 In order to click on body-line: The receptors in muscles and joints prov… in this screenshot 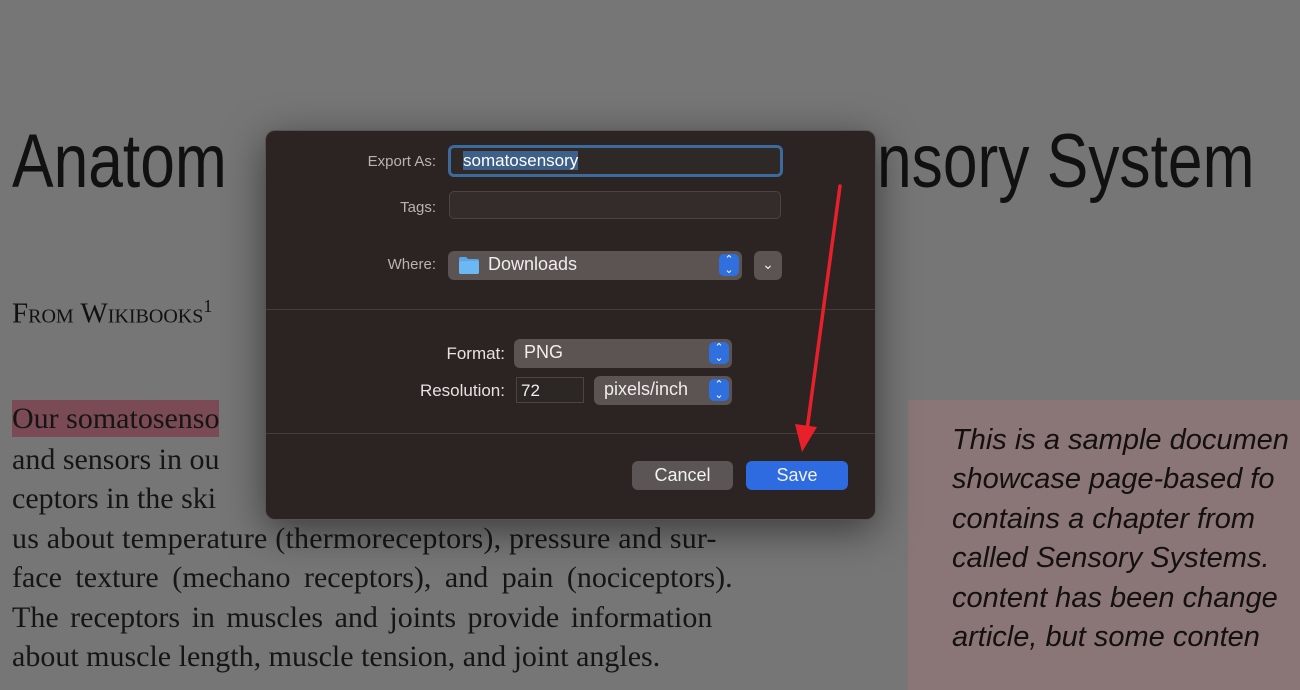, I will do `click(362, 617)`.